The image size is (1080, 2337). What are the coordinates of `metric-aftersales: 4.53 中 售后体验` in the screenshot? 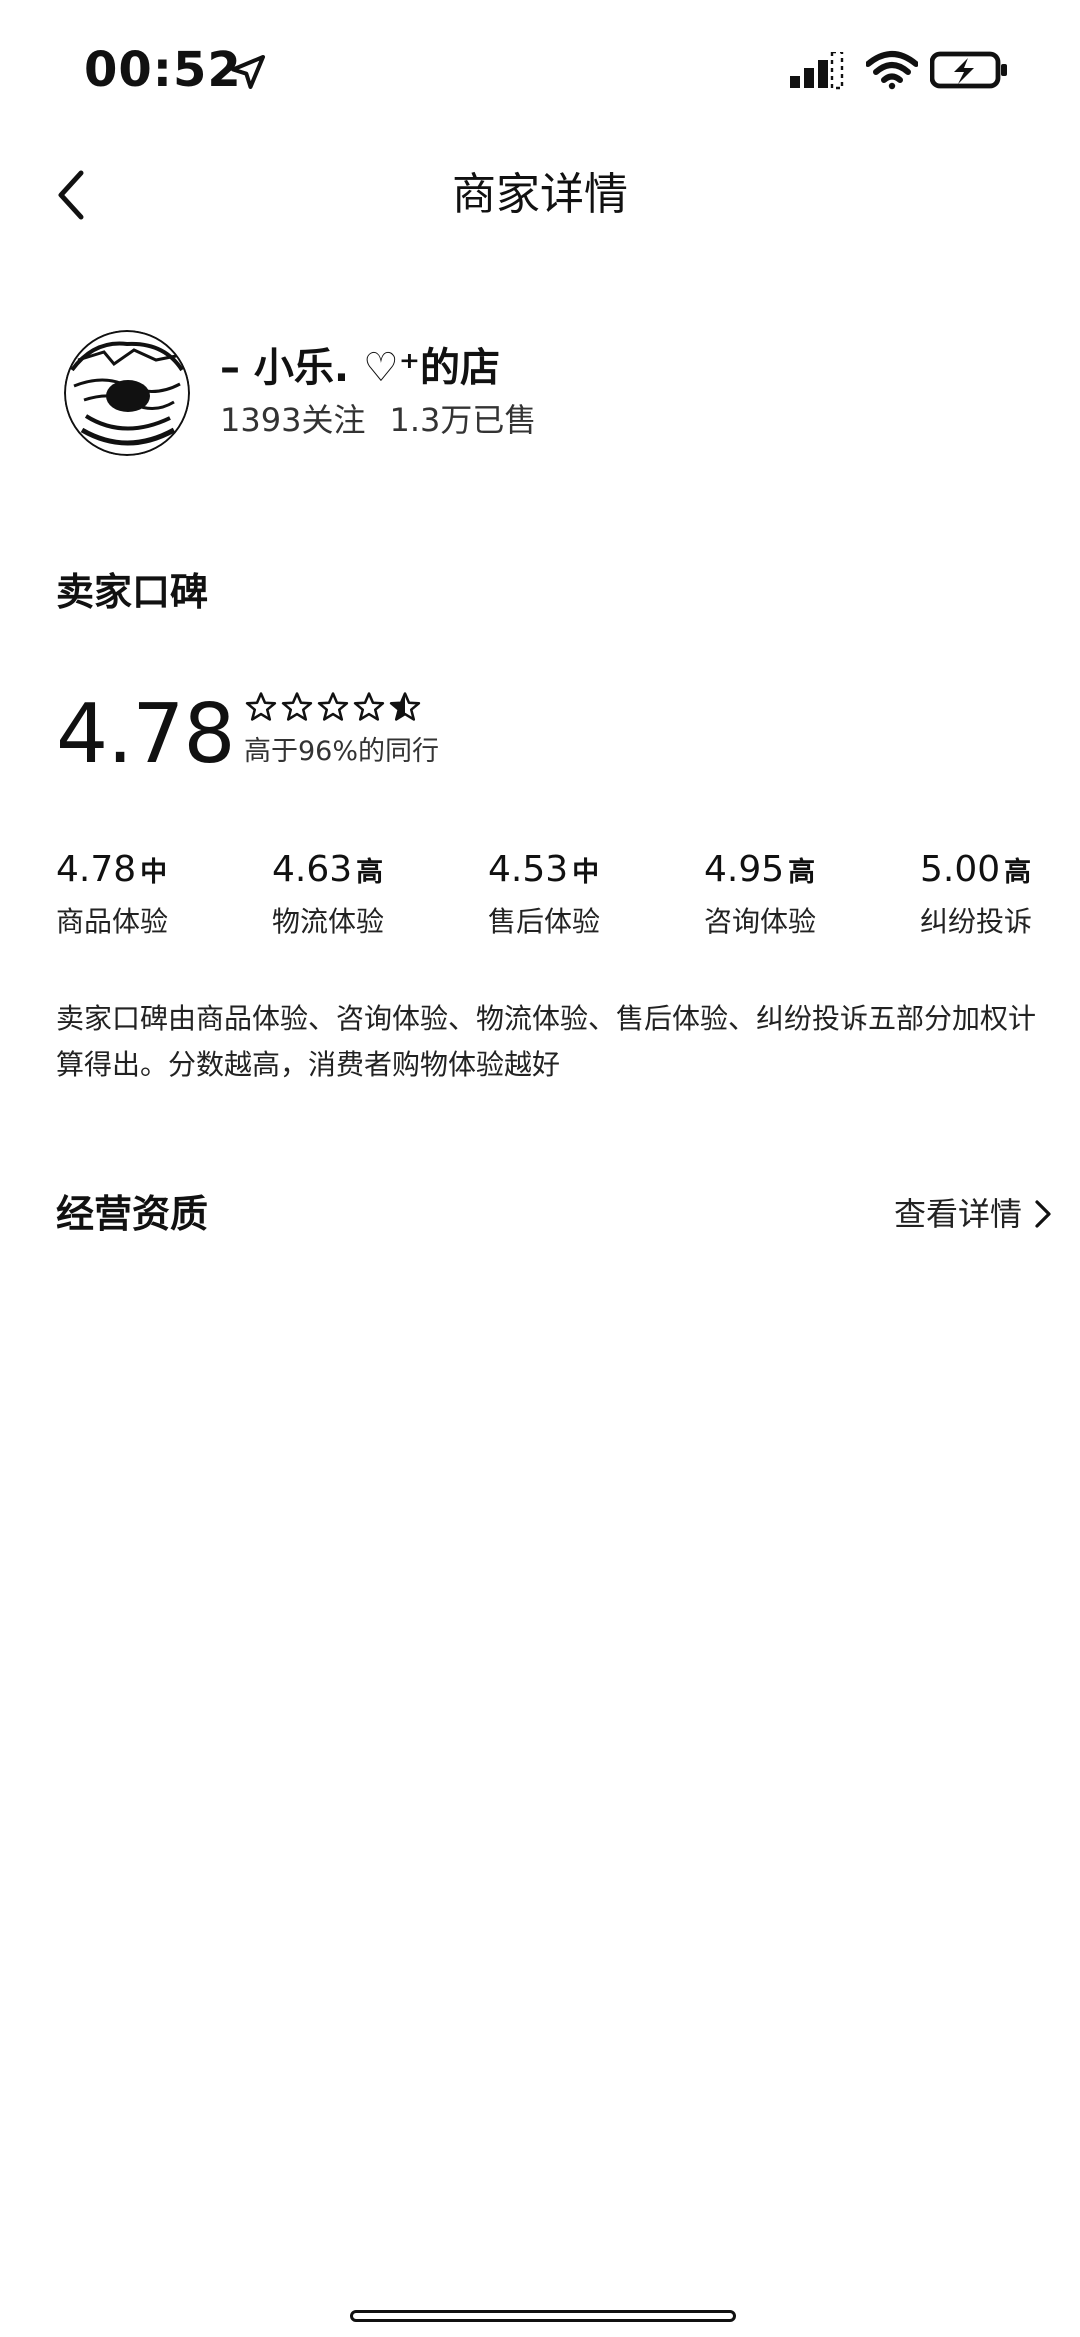 It's located at (544, 895).